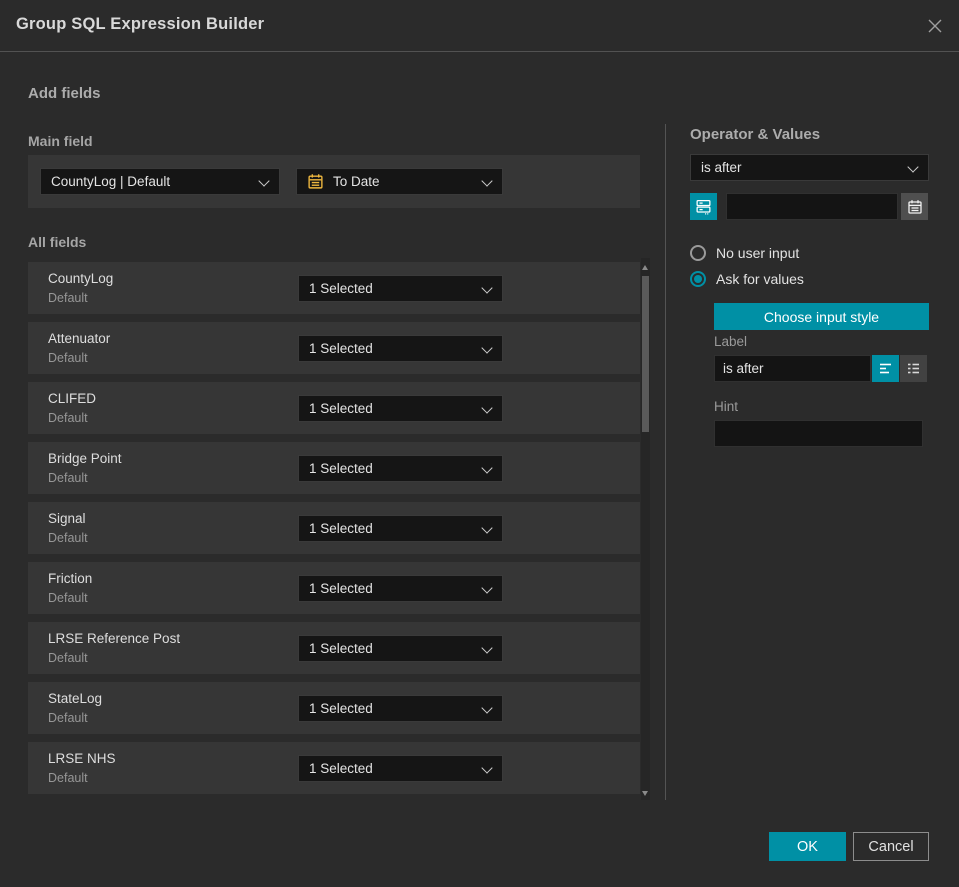 This screenshot has height=887, width=959. I want to click on field-name: Bridge Point, so click(85, 458).